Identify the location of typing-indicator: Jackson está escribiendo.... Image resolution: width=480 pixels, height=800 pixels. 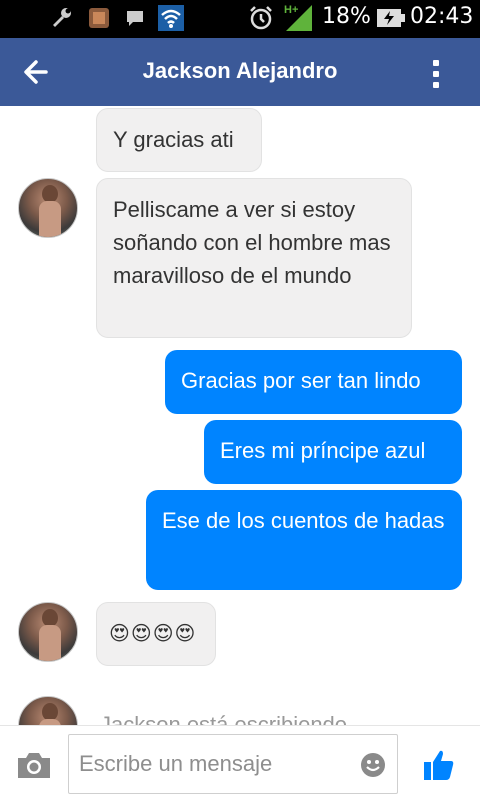
(233, 718).